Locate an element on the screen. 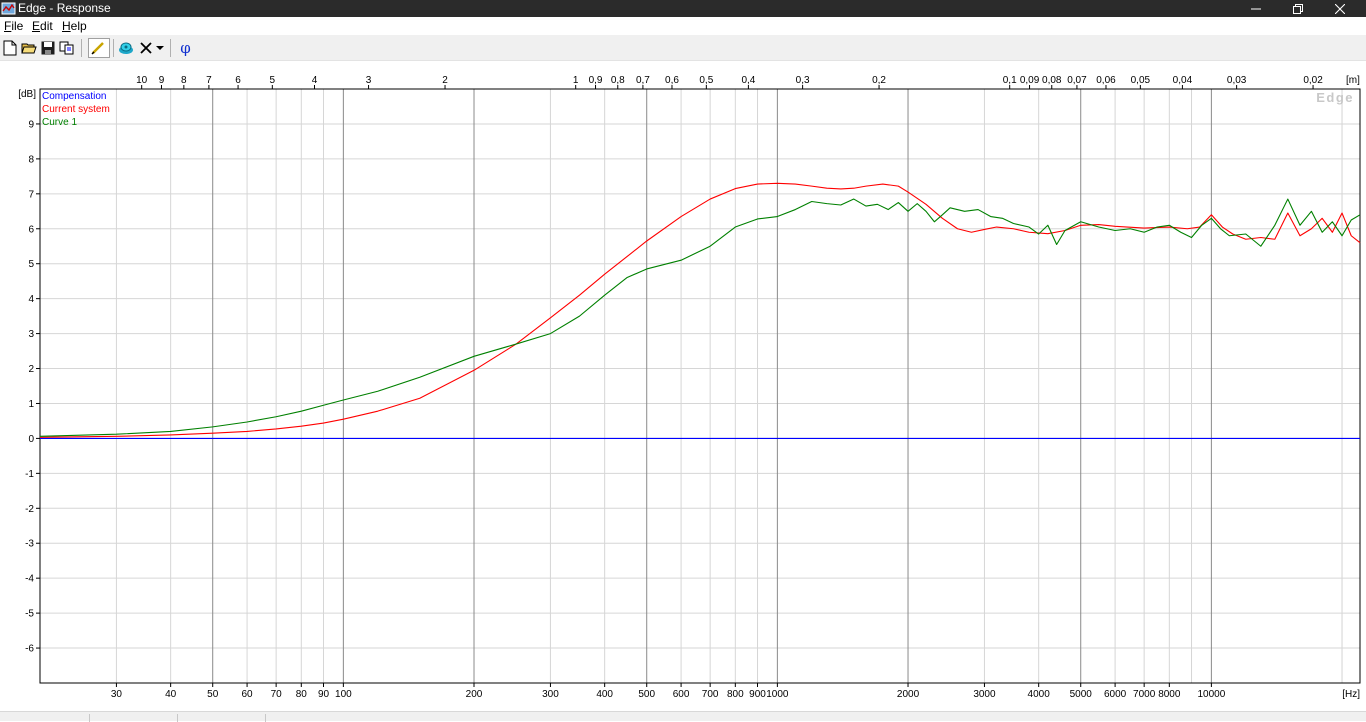  x-tick-label: 200 is located at coordinates (474, 694).